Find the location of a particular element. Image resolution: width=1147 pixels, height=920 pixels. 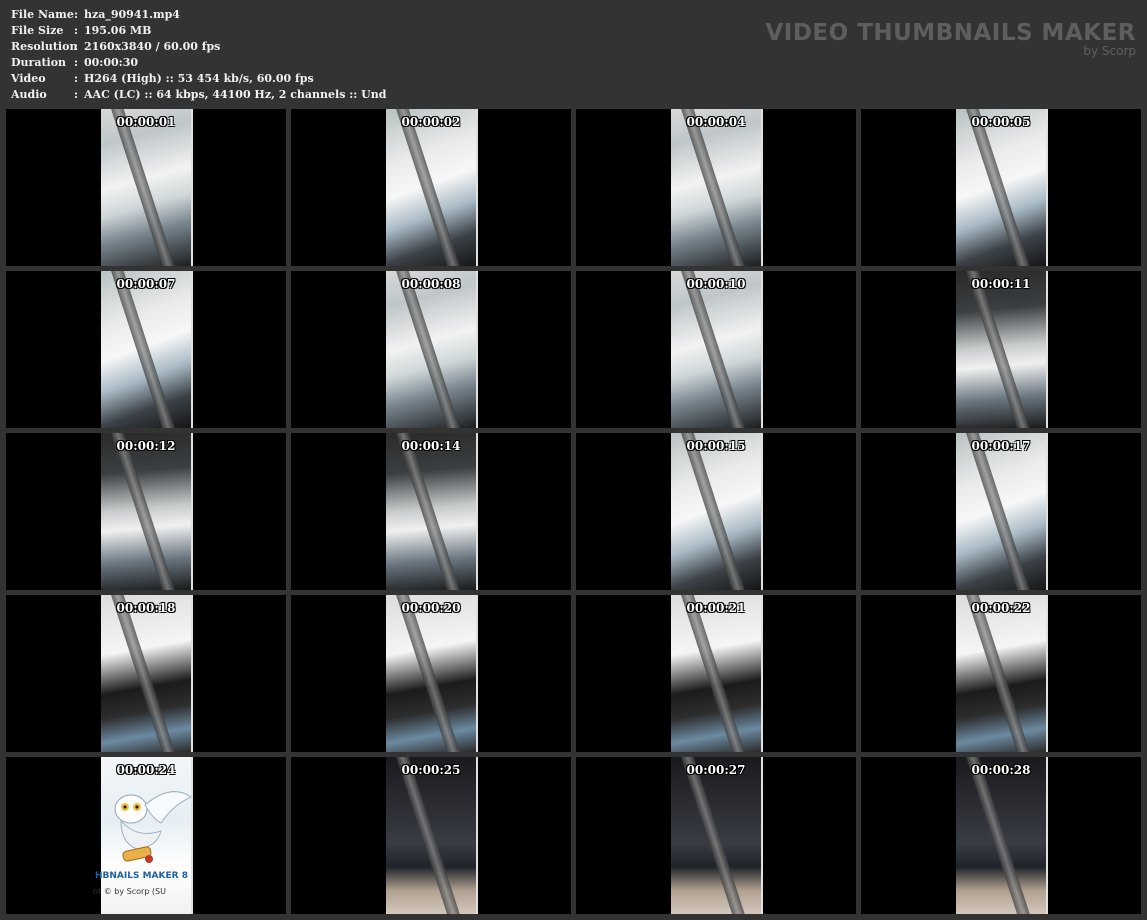

timestamp-label: 00:00:12 is located at coordinates (146, 446).